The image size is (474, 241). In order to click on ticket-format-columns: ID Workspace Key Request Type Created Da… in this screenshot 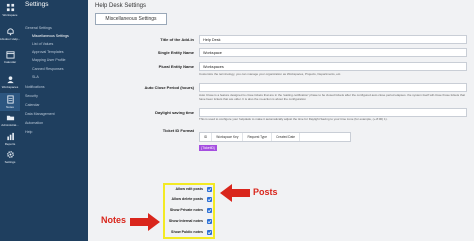, I will do `click(275, 137)`.